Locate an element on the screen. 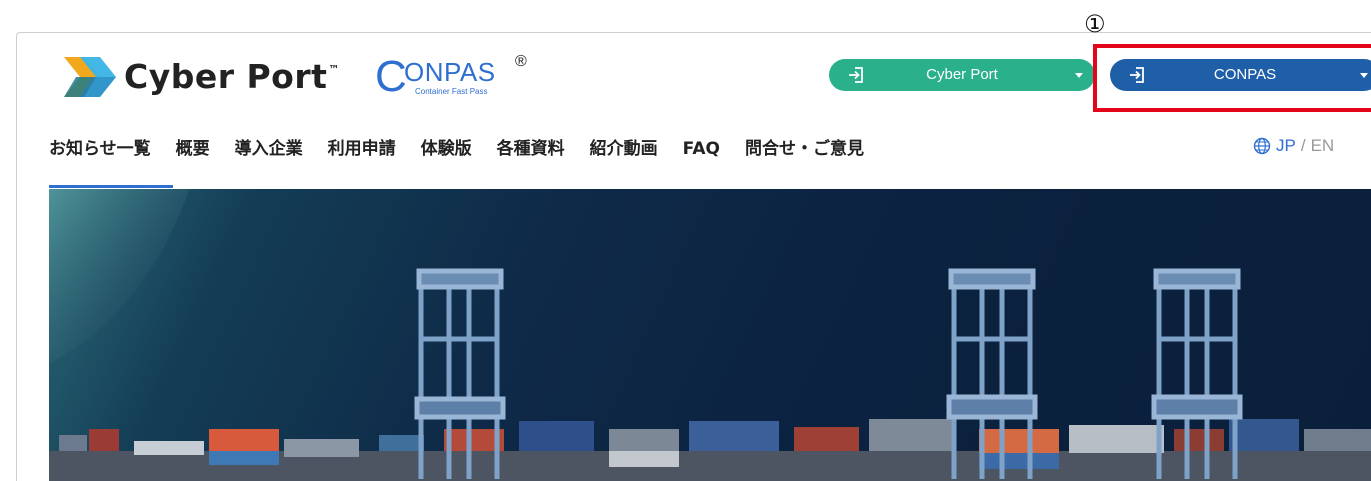  cyber-port-login-label: Cyber Port is located at coordinates (962, 74).